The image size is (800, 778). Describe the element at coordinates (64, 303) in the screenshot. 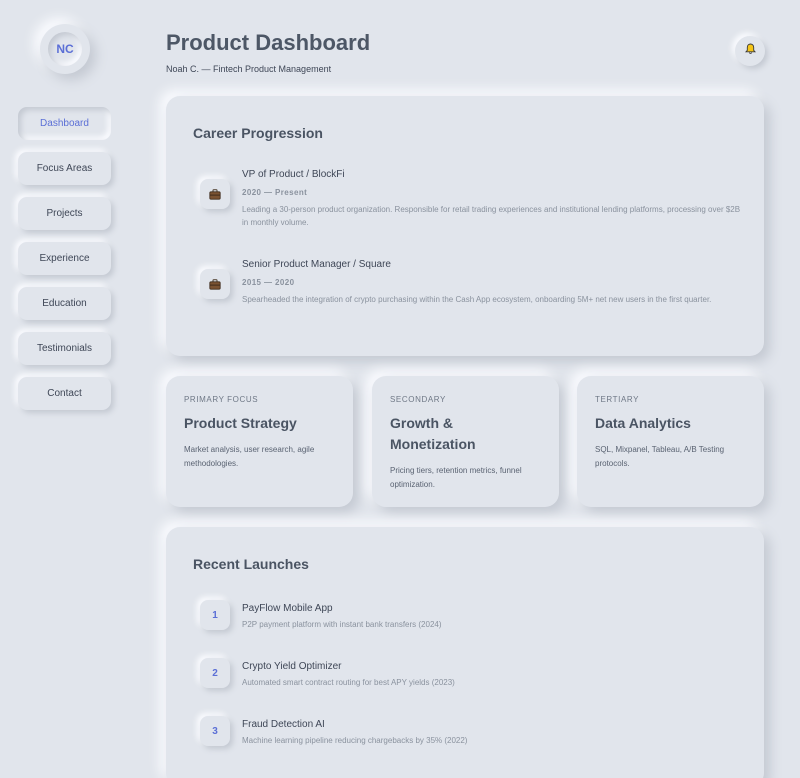

I see `sidebar-item-education: Education` at that location.